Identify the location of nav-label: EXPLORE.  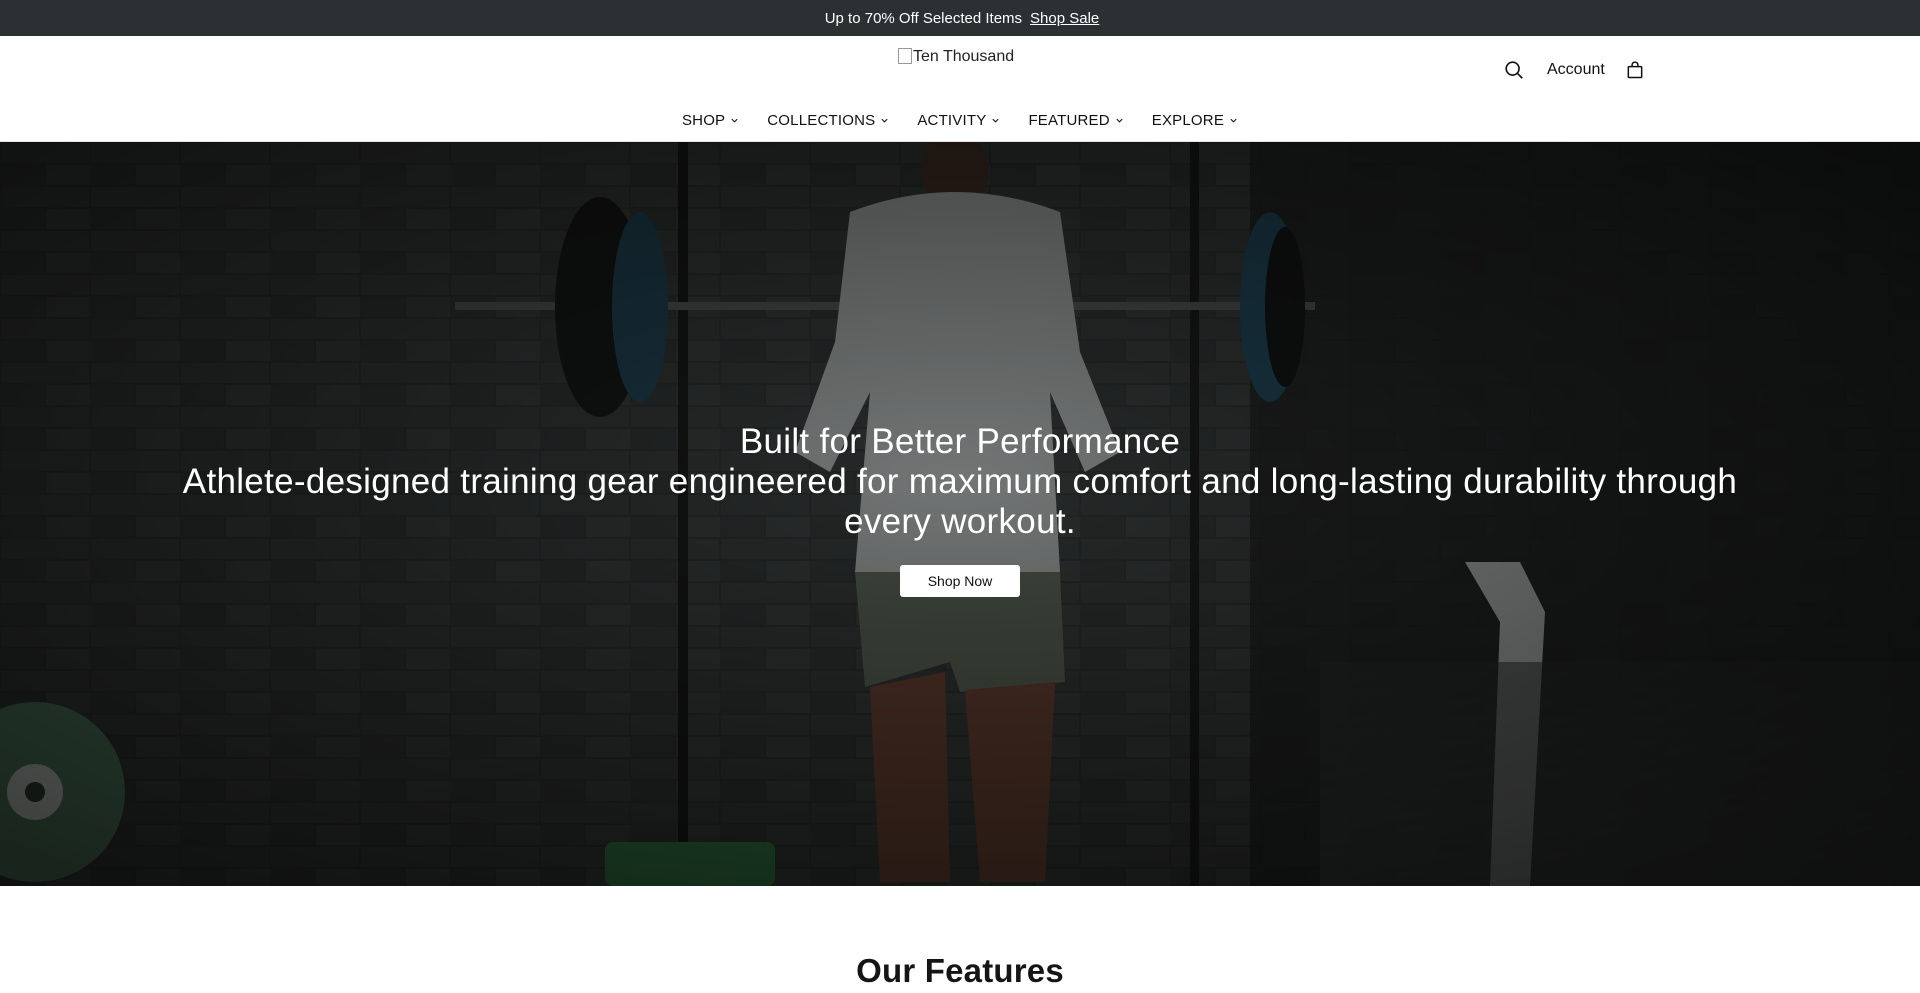
(1188, 120).